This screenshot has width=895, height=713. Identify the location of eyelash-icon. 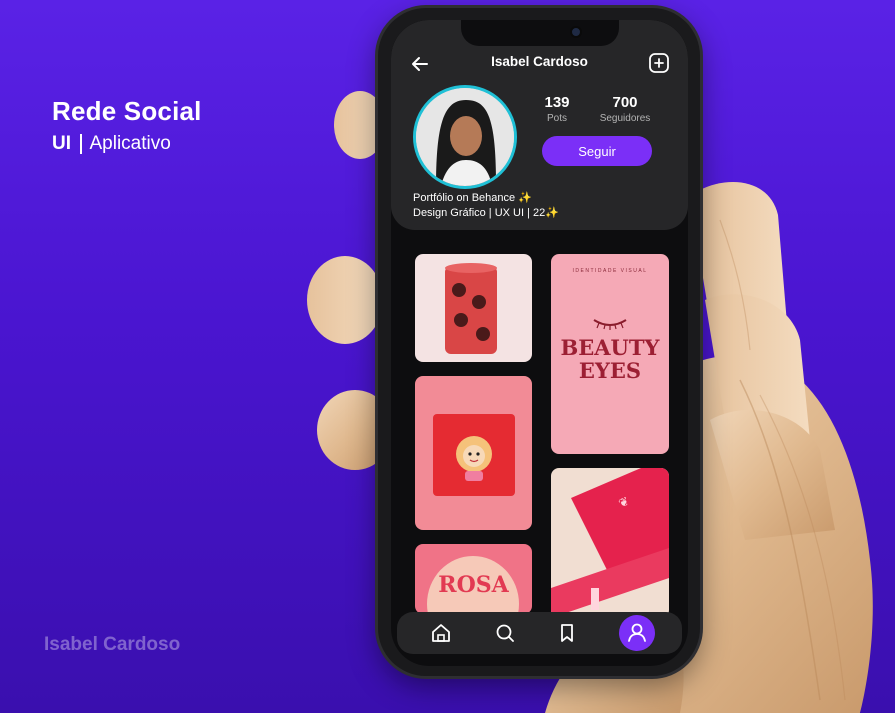
(610, 324).